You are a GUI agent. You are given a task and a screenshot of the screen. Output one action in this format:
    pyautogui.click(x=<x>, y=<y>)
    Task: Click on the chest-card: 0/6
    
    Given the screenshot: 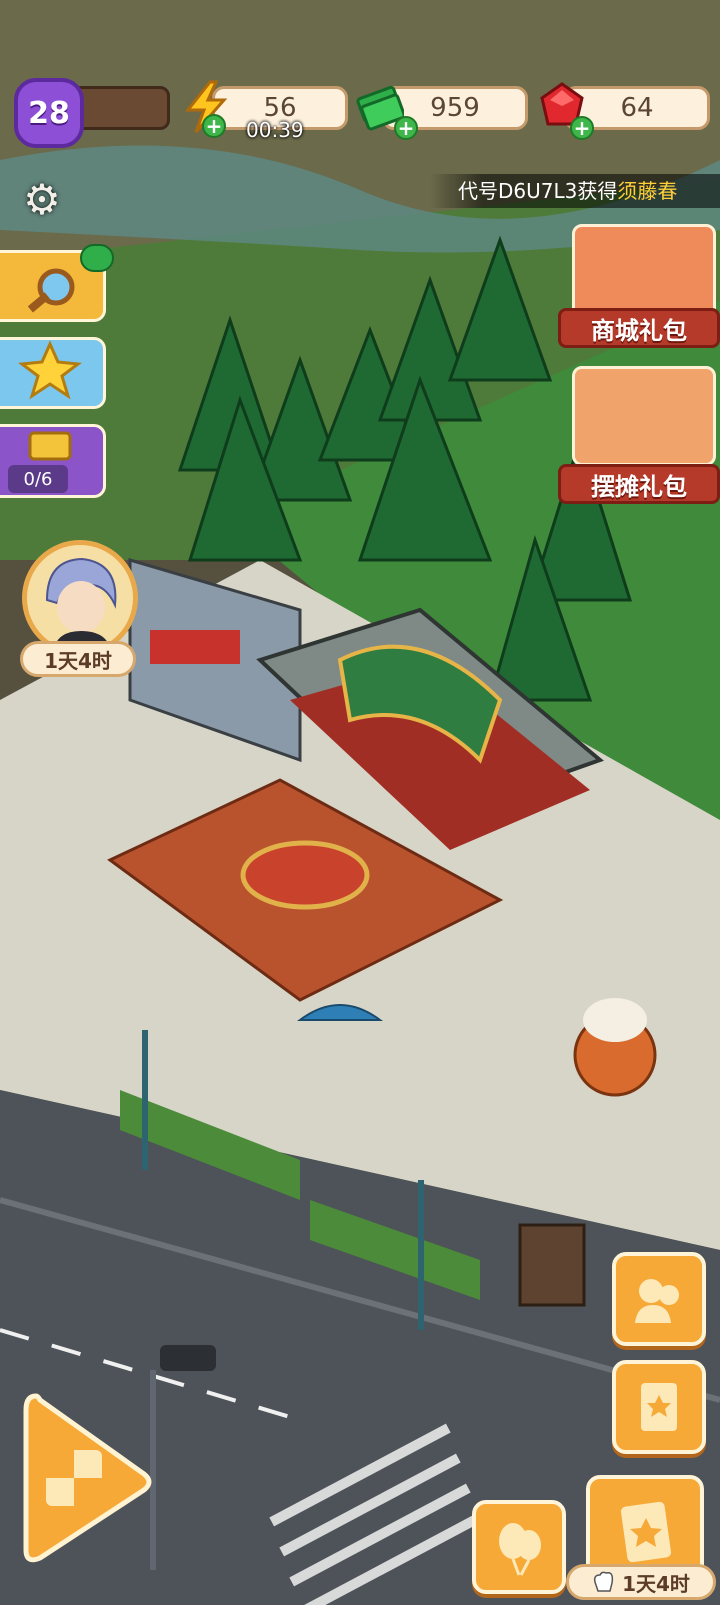 What is the action you would take?
    pyautogui.click(x=53, y=461)
    